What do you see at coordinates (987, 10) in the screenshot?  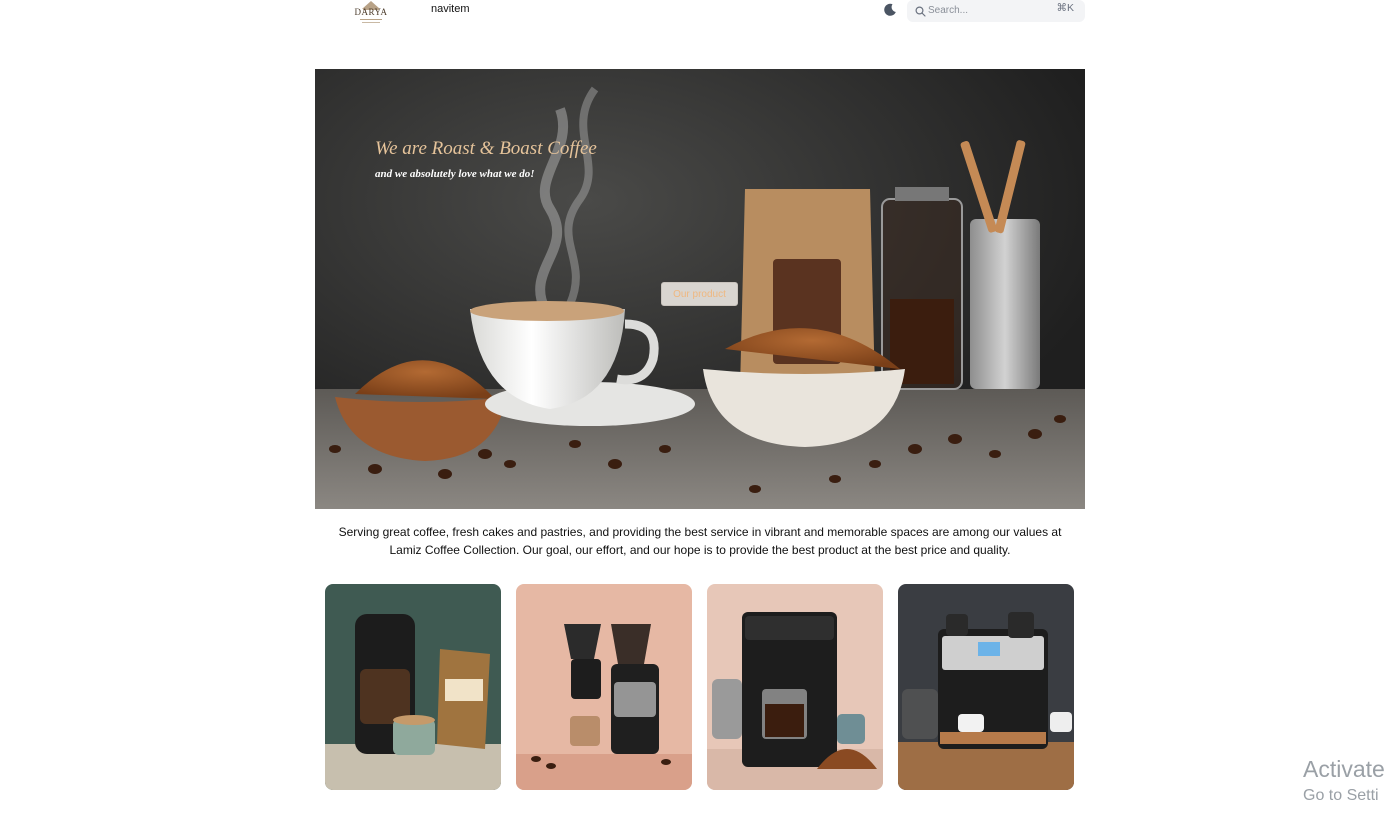 I see `search-input` at bounding box center [987, 10].